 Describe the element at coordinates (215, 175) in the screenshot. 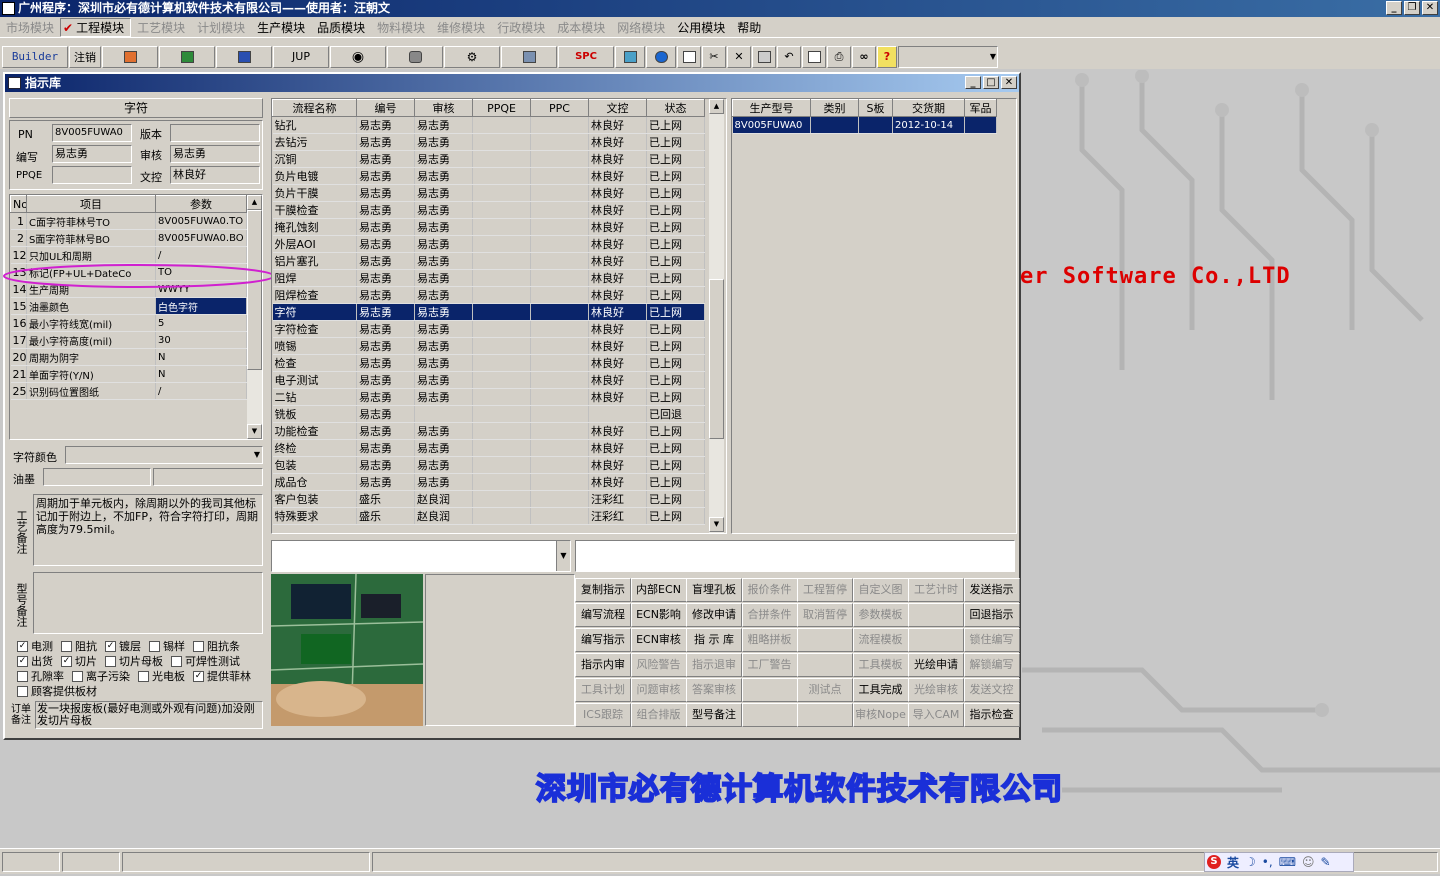

I see `control-field: 林良好` at that location.